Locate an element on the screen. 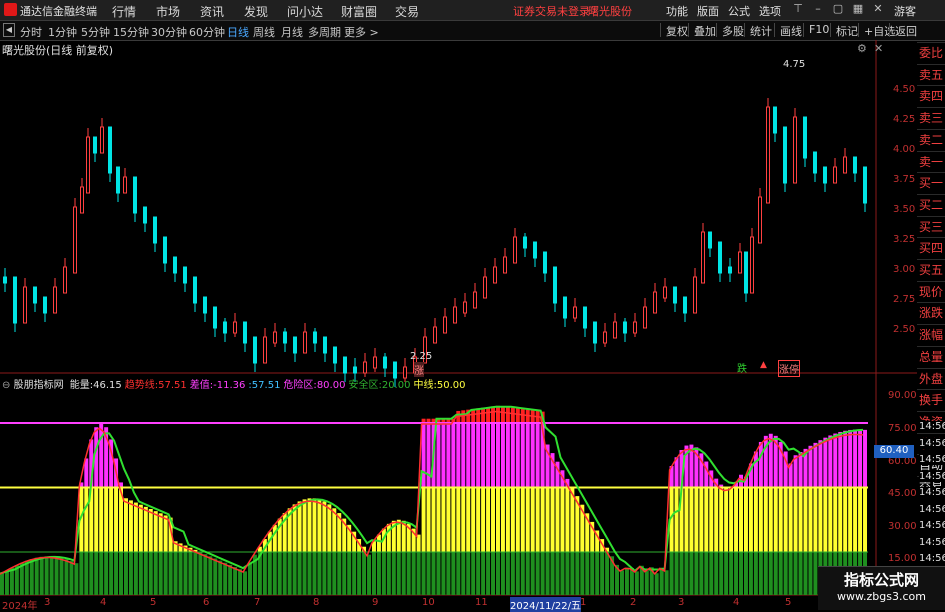 The image size is (945, 612). menu-faxian: 发现 is located at coordinates (256, 11).